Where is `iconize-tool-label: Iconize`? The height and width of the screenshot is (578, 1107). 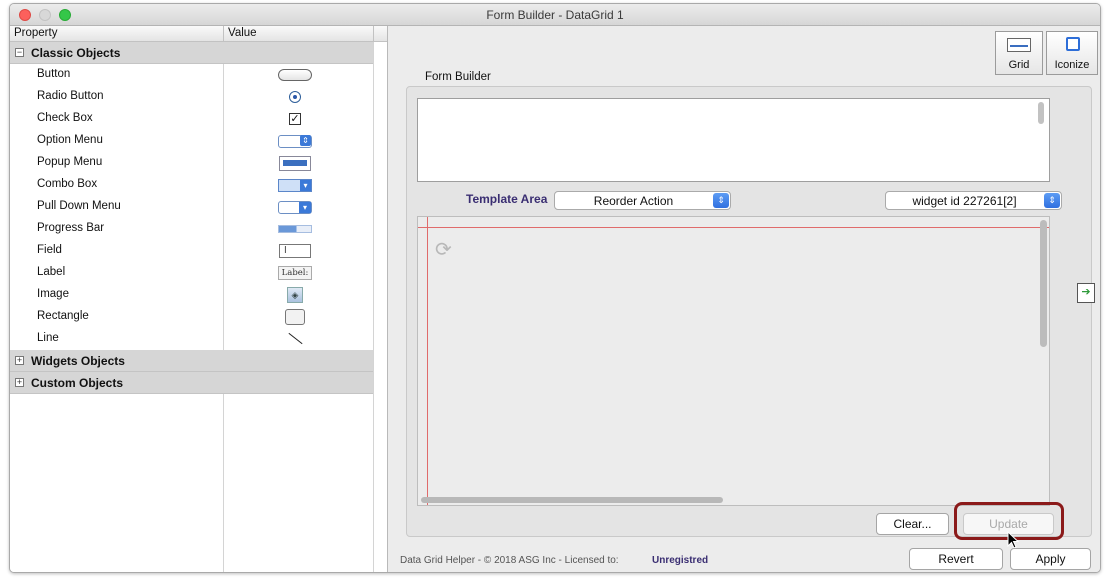 iconize-tool-label: Iconize is located at coordinates (1072, 65).